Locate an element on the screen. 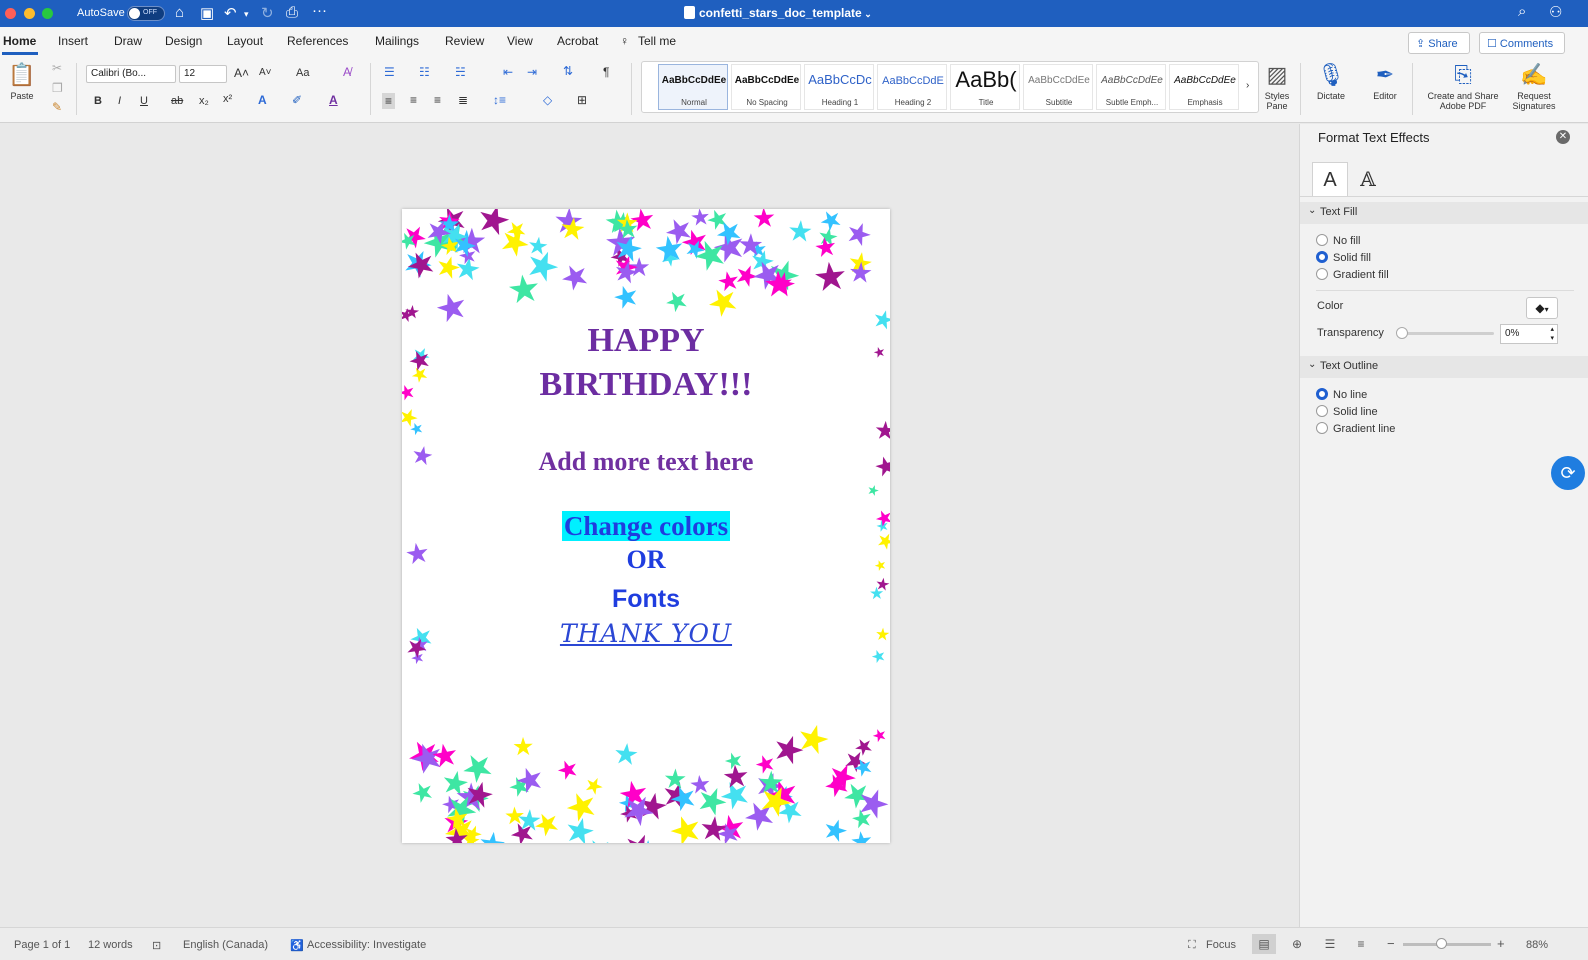 This screenshot has height=960, width=1588. radio-no-fill: No fill is located at coordinates (1338, 240).